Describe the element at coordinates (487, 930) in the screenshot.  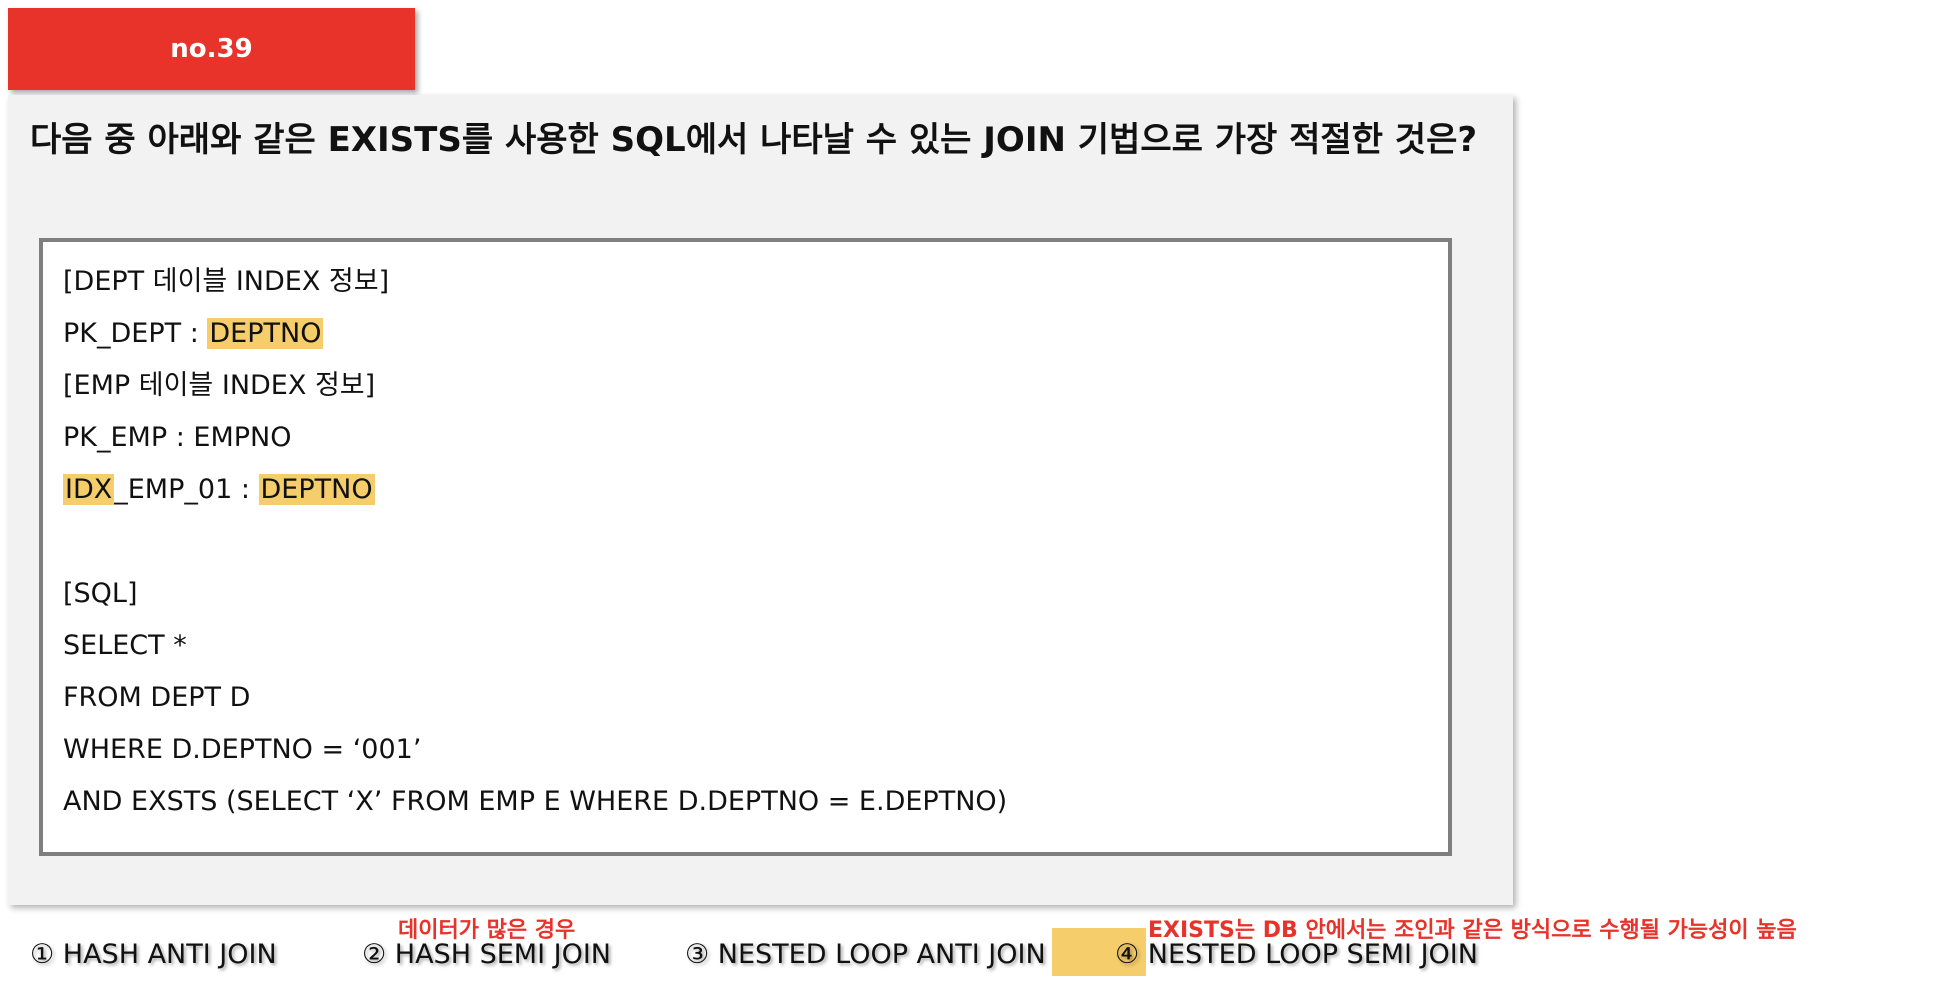
I see `annotation-note: 데이터가 많은 경우` at that location.